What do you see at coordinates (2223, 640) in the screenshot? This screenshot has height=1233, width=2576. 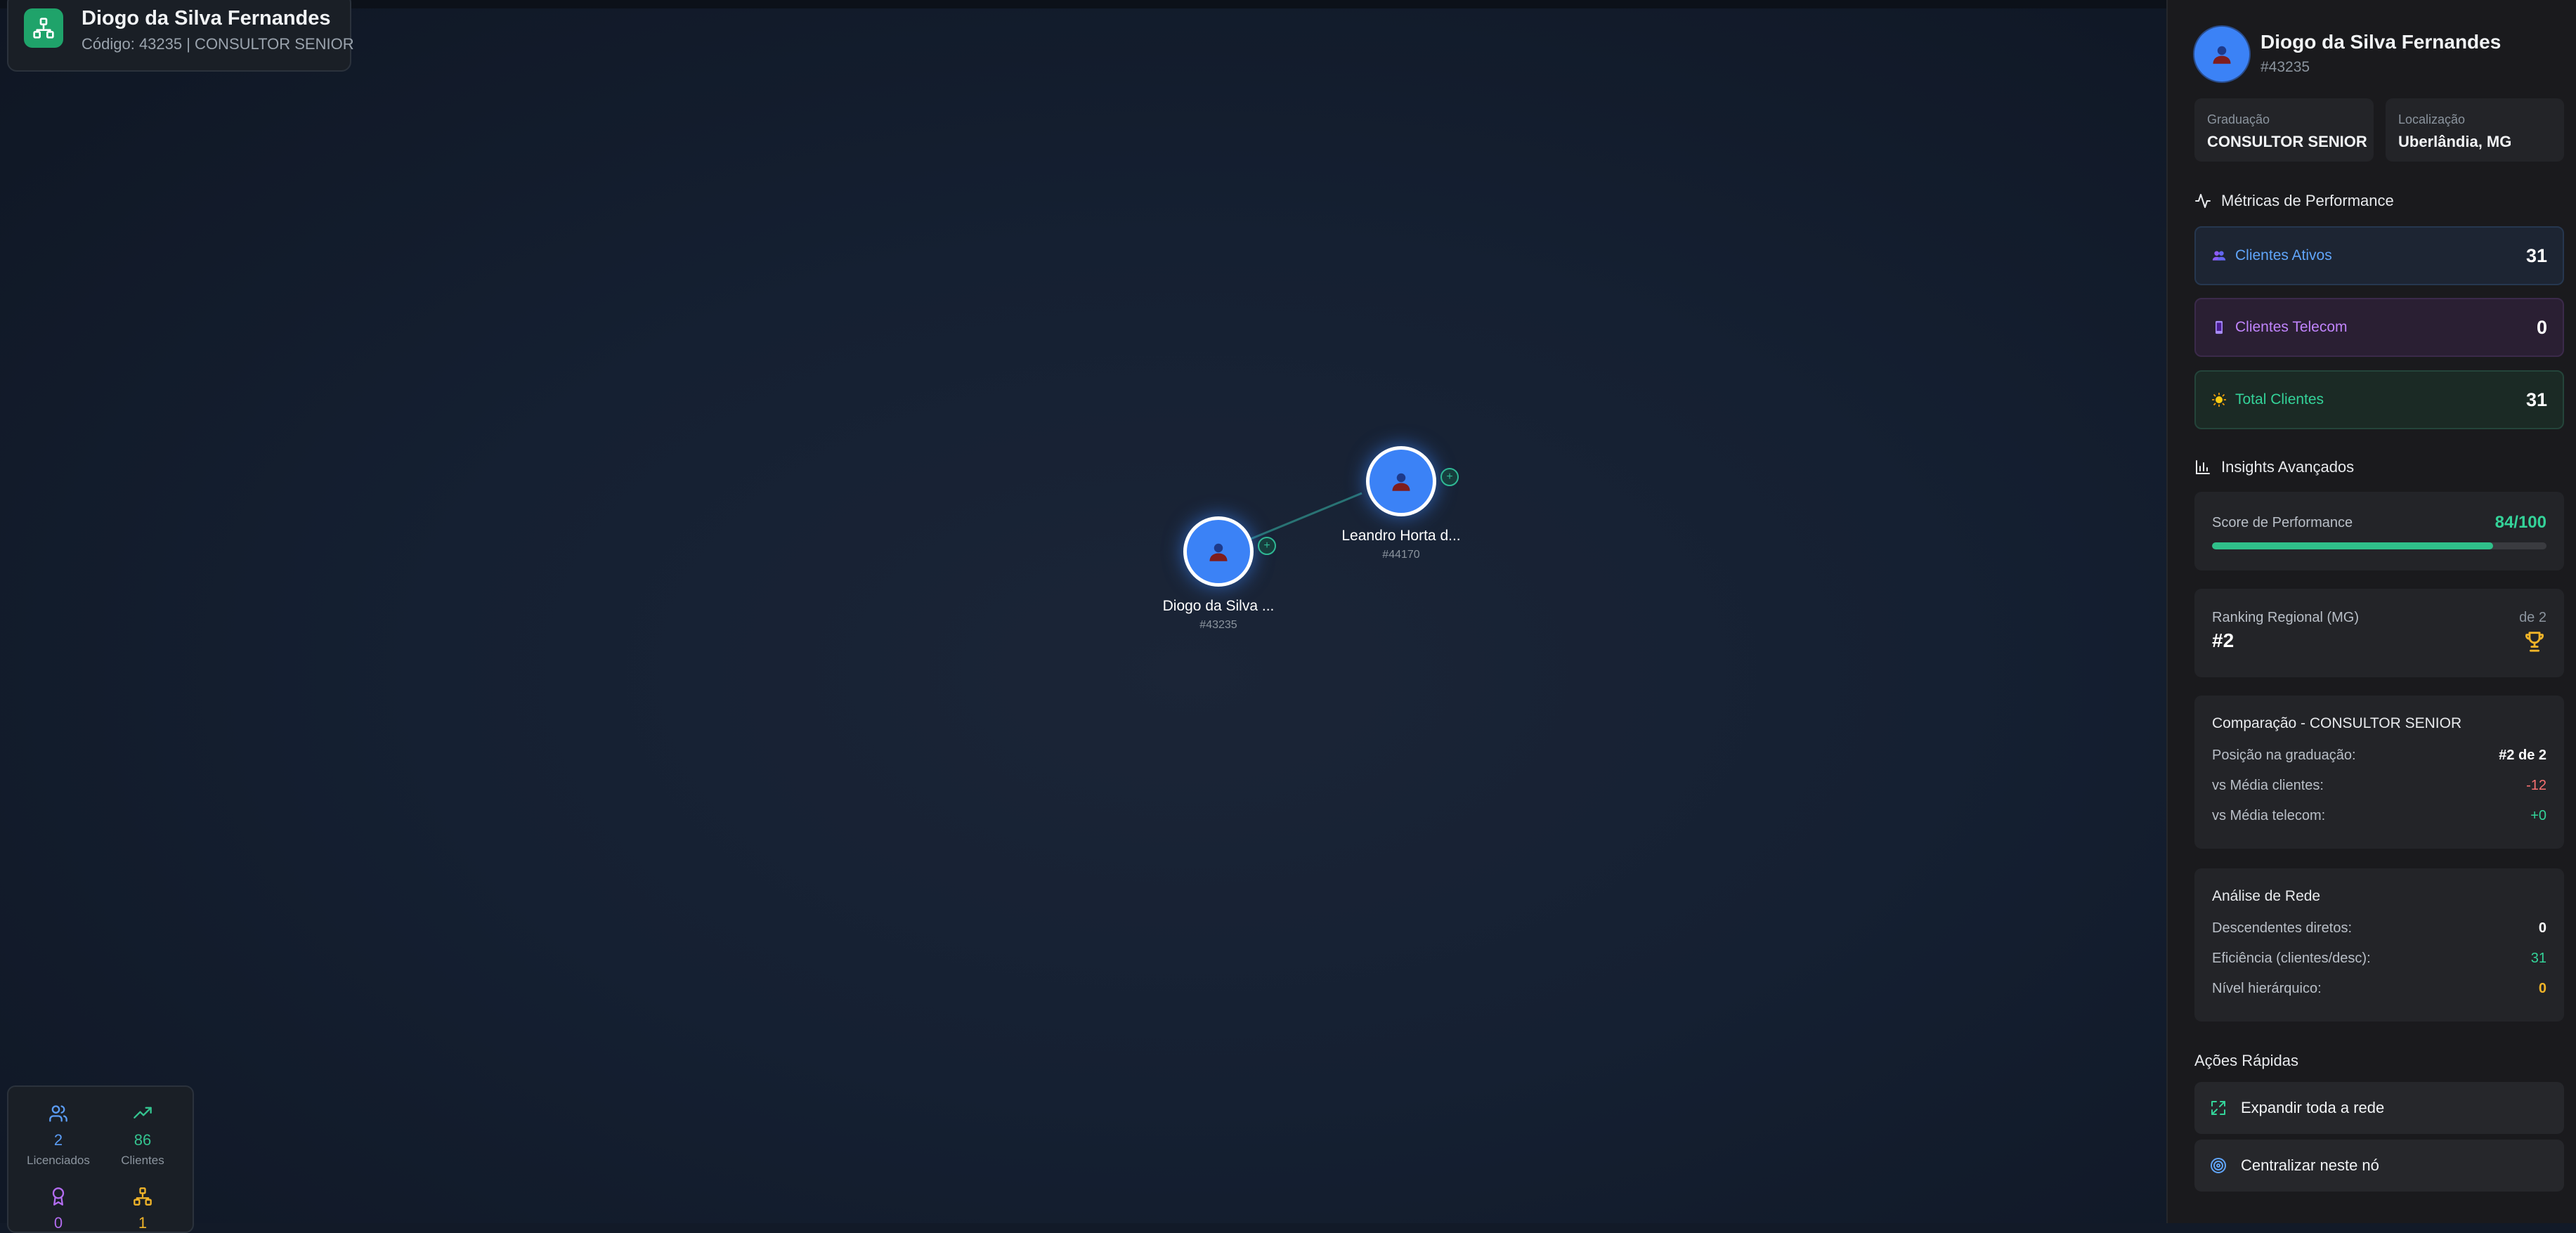 I see `ranking-value: #2` at bounding box center [2223, 640].